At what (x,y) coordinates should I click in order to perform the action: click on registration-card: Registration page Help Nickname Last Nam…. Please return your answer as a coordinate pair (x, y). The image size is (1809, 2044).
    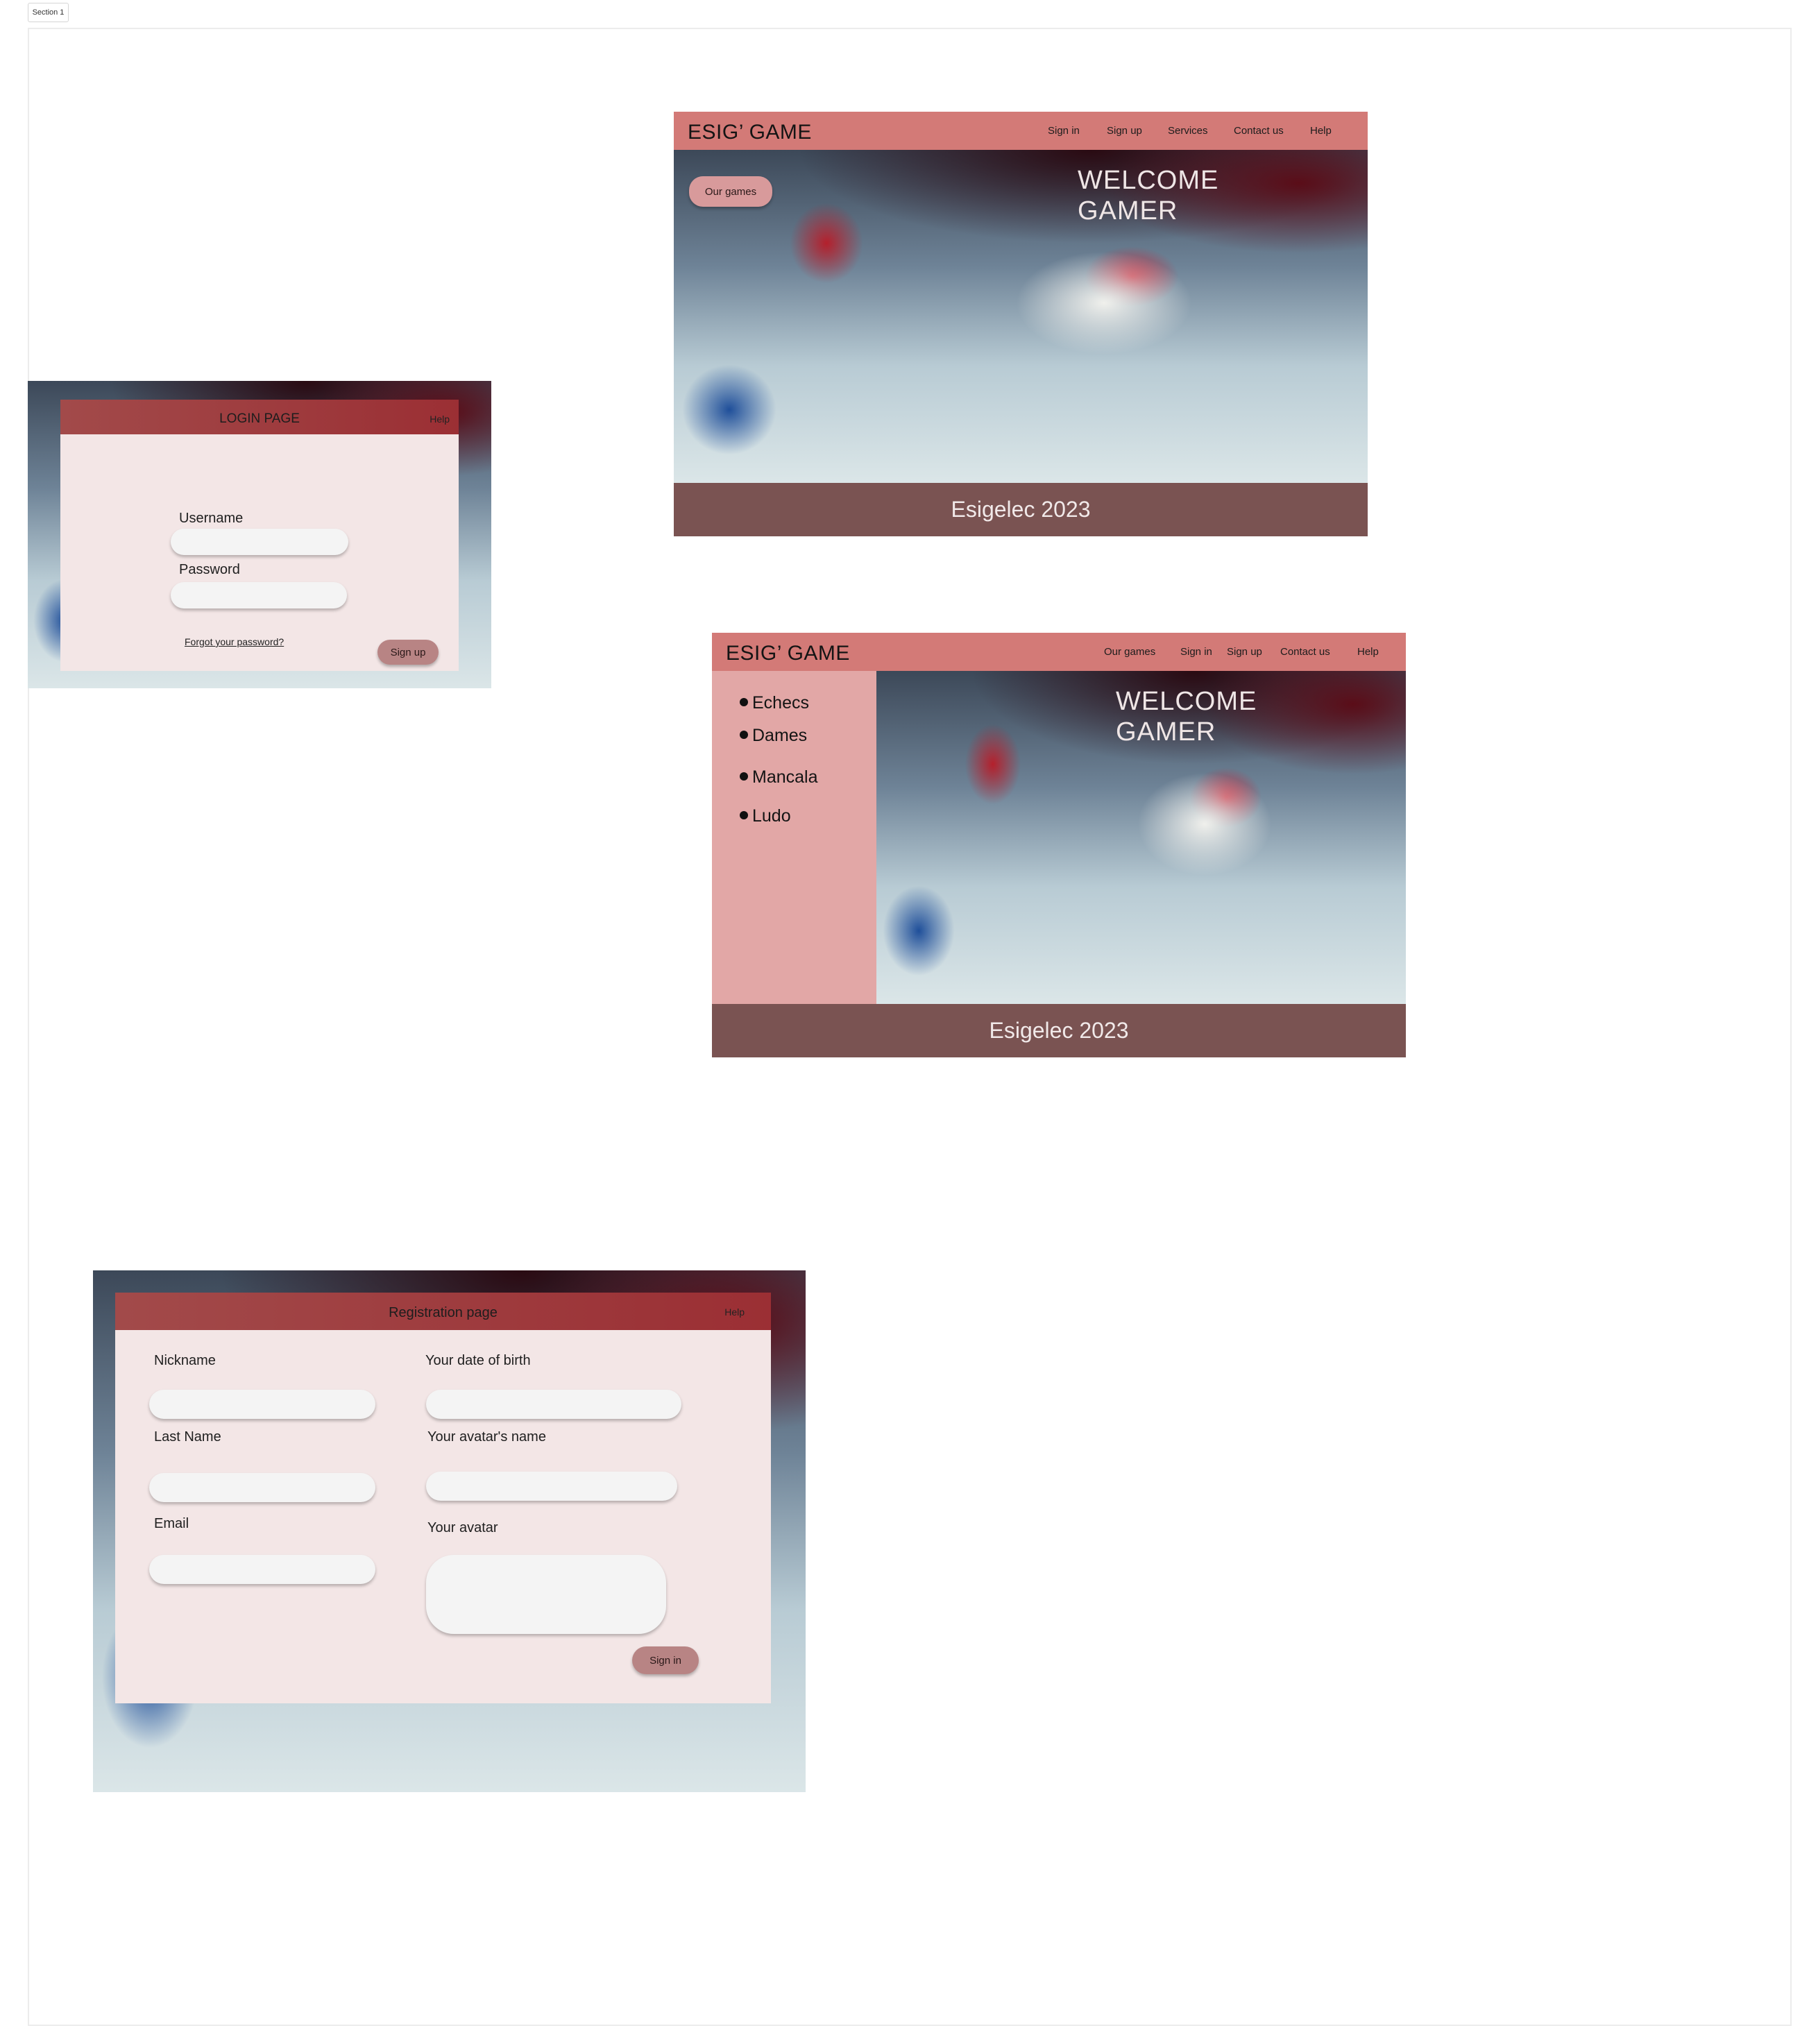
    Looking at the image, I should click on (443, 1498).